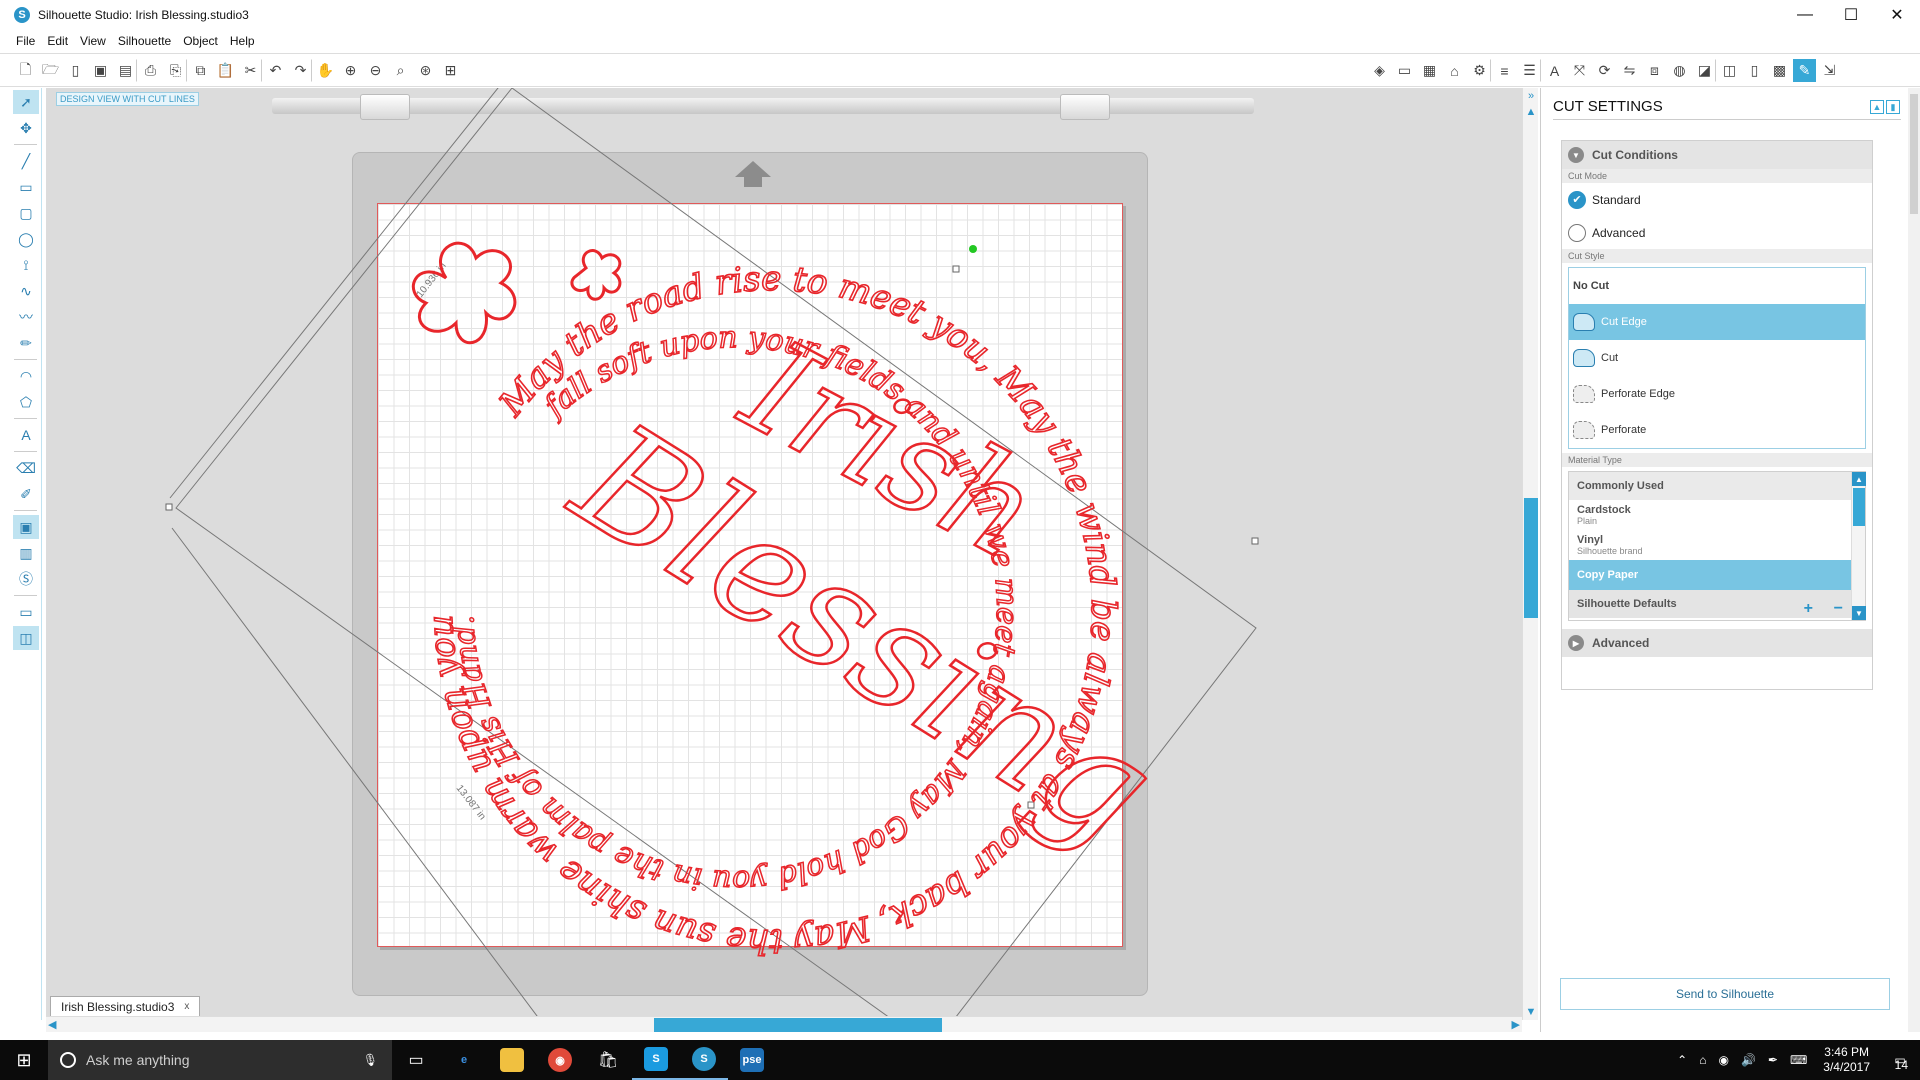  I want to click on close-button: ✕, so click(1897, 15).